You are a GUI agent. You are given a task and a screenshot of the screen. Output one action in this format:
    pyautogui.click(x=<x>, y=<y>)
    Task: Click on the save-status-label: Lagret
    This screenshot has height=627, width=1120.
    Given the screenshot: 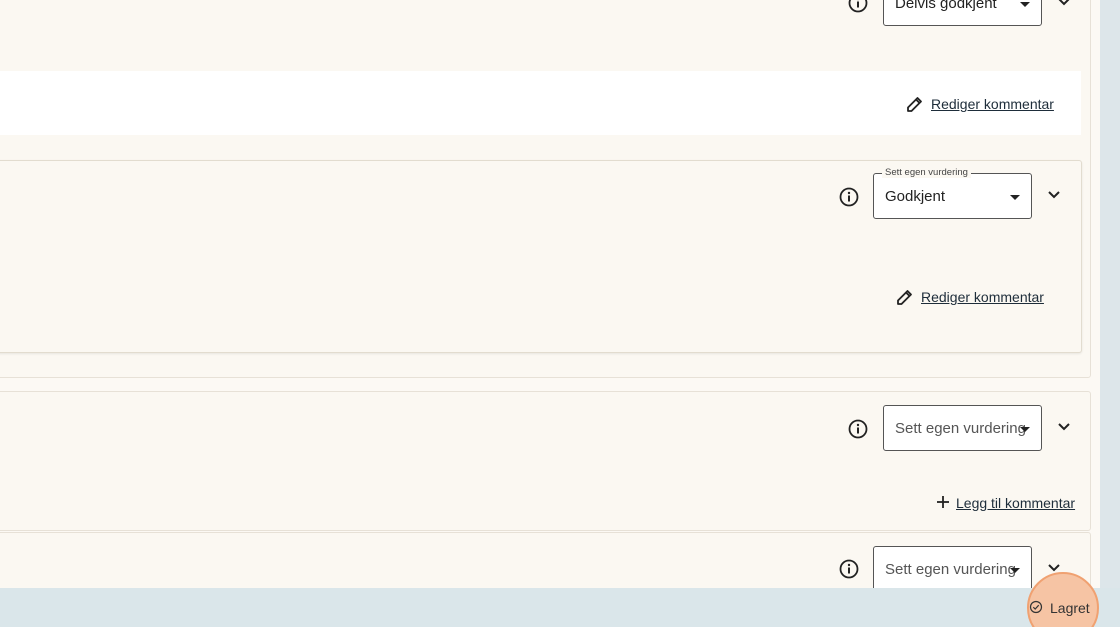 What is the action you would take?
    pyautogui.click(x=1070, y=608)
    